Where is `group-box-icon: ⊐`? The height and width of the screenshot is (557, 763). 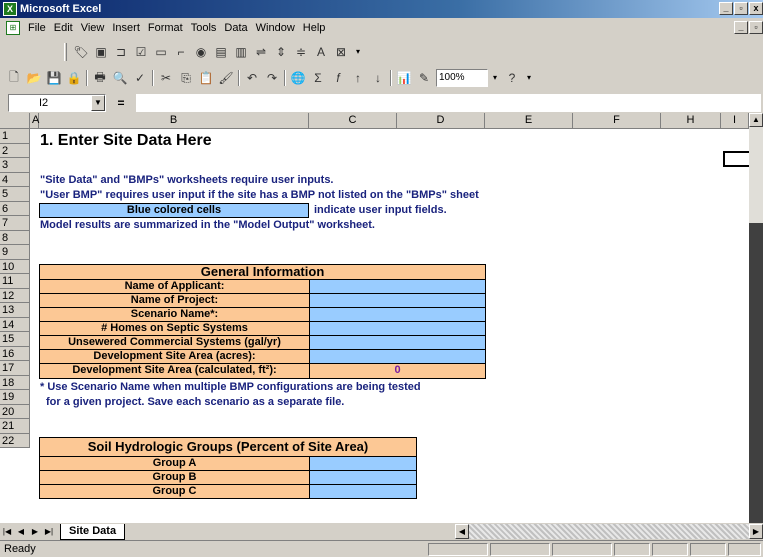 group-box-icon: ⊐ is located at coordinates (121, 52).